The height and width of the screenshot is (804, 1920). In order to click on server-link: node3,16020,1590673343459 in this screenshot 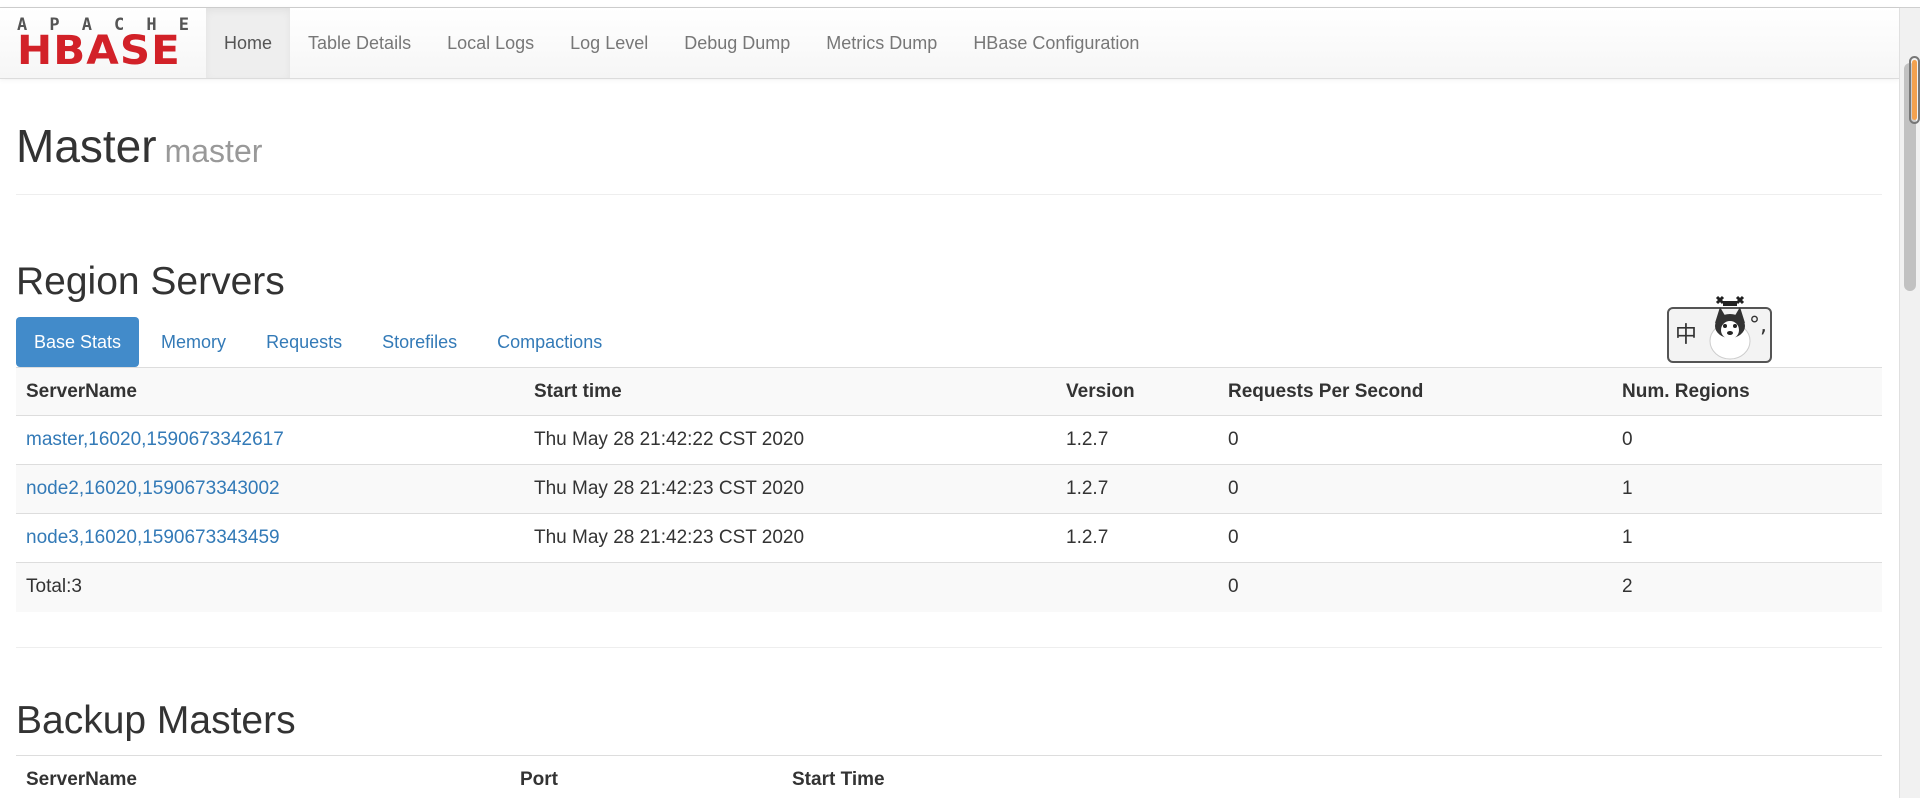, I will do `click(153, 537)`.